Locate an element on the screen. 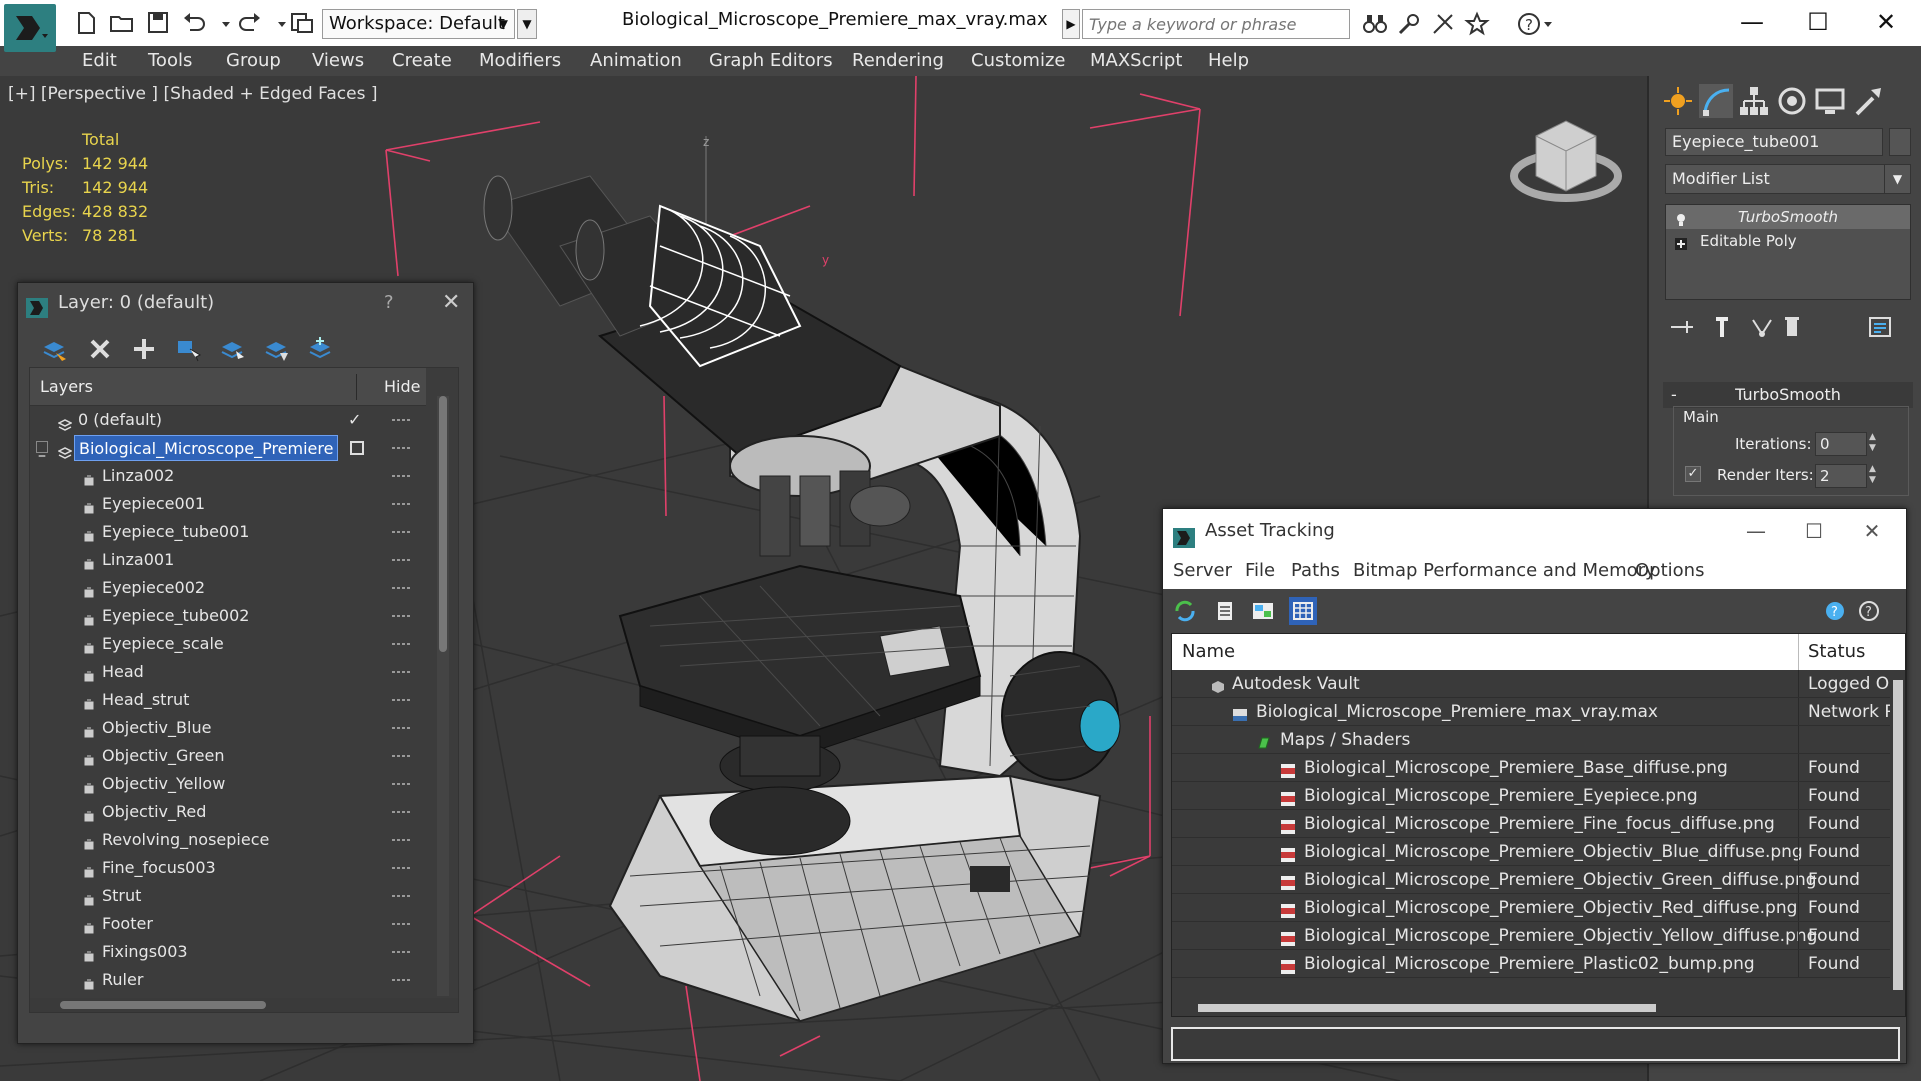  utilities-tab-icon is located at coordinates (1868, 101).